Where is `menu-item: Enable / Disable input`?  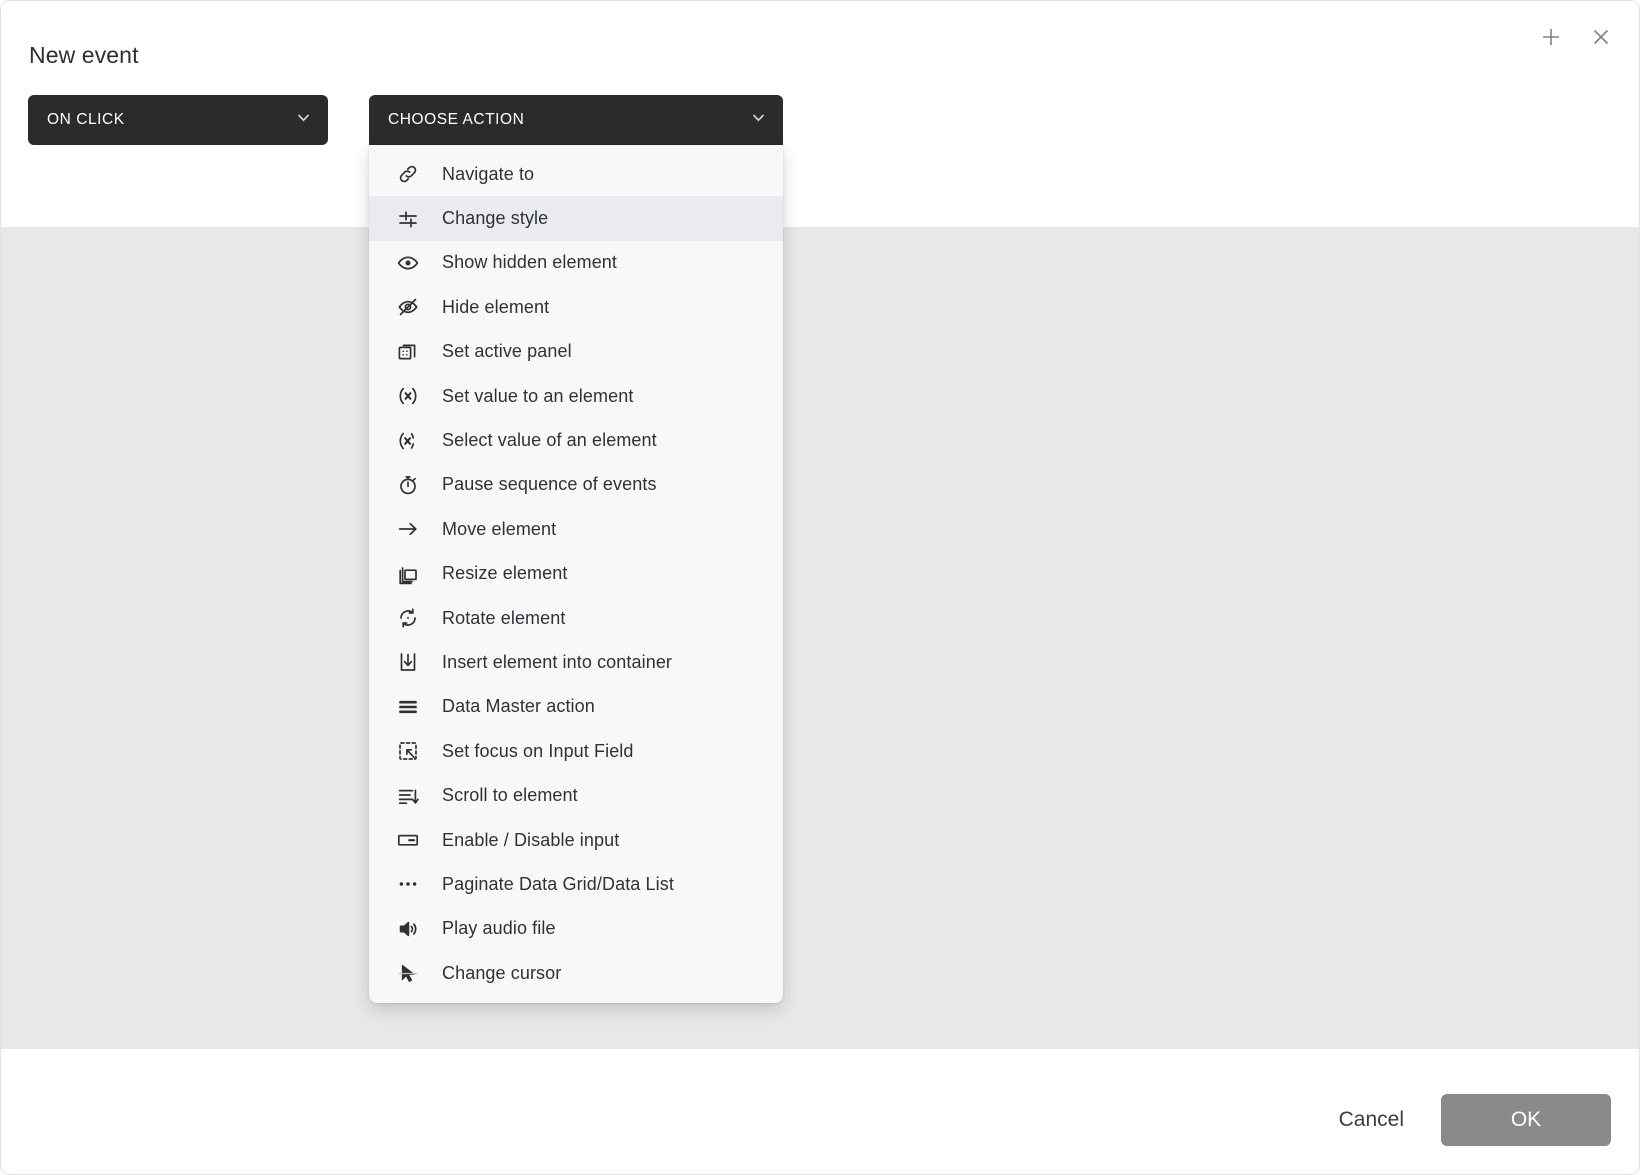 menu-item: Enable / Disable input is located at coordinates (576, 840).